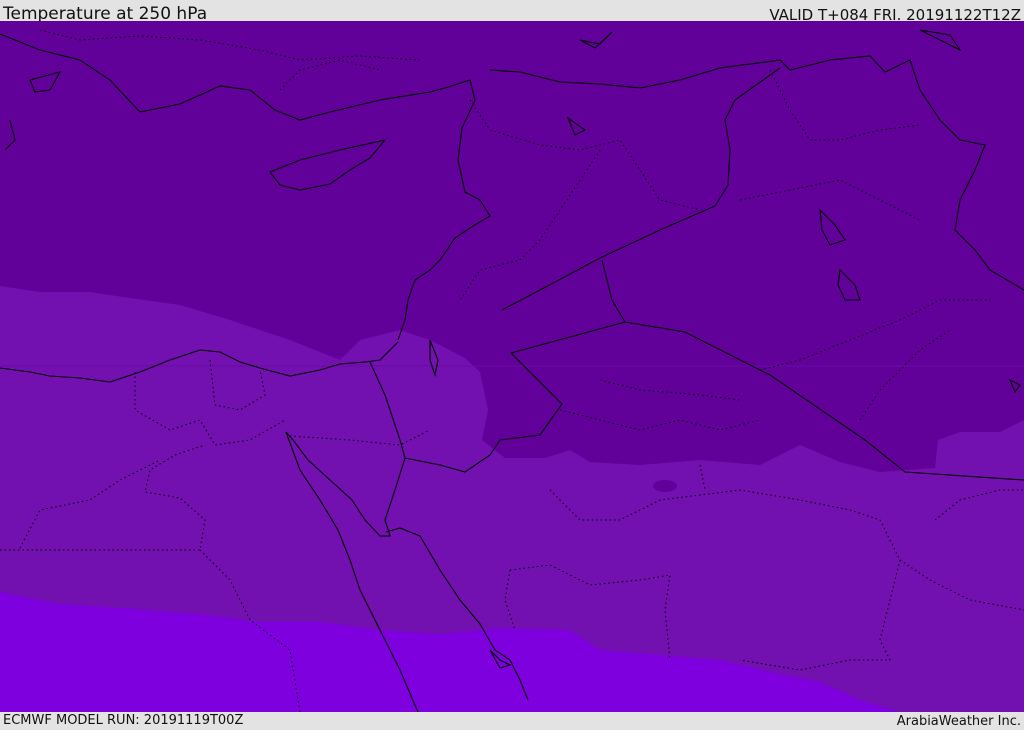 The image size is (1024, 730). What do you see at coordinates (958, 721) in the screenshot?
I see `credit: ArabiaWeather Inc.` at bounding box center [958, 721].